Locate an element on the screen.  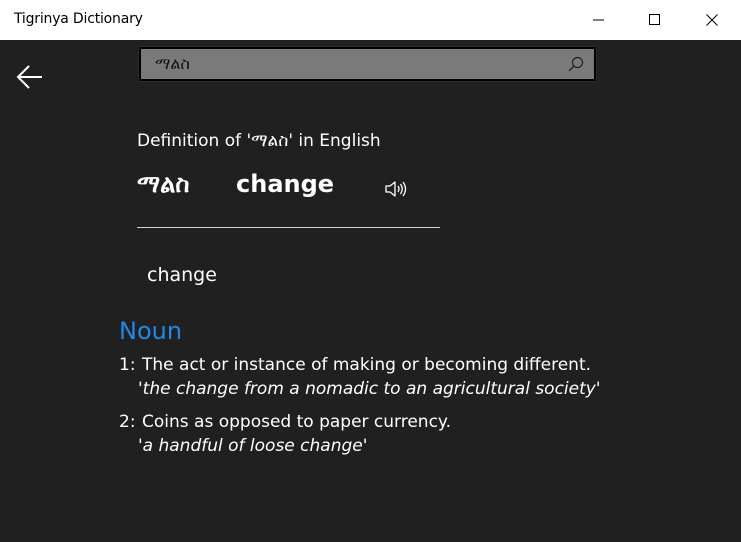
window-title: Tigrinya Dictionary is located at coordinates (78, 19).